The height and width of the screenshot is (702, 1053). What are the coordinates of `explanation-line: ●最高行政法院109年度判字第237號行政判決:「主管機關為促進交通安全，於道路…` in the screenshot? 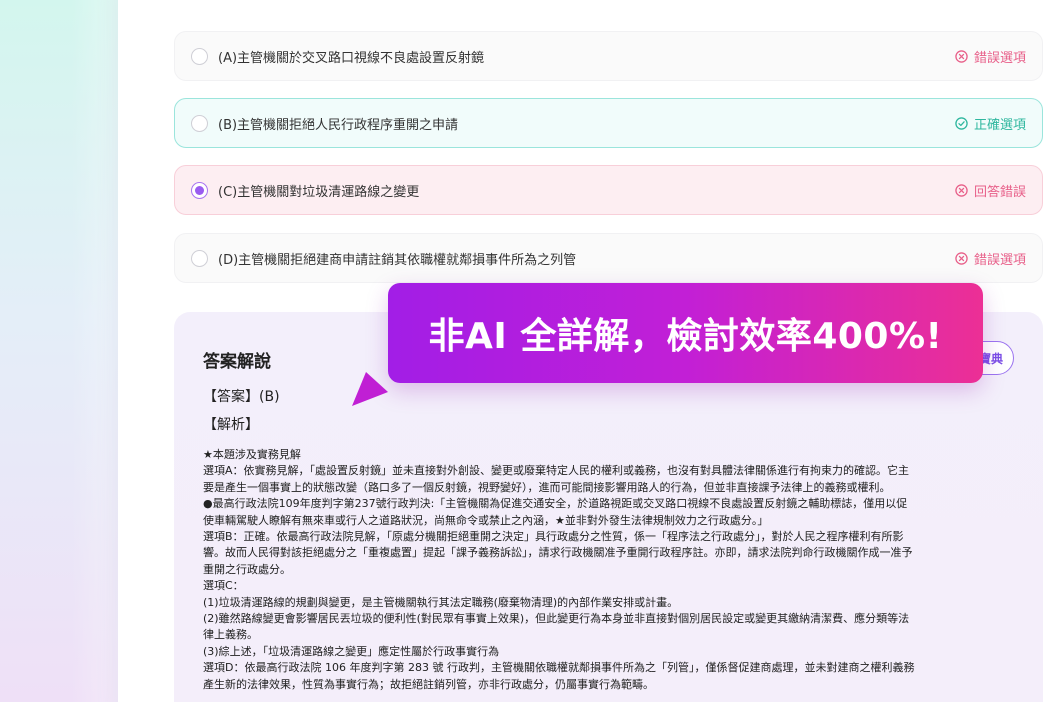 It's located at (555, 504).